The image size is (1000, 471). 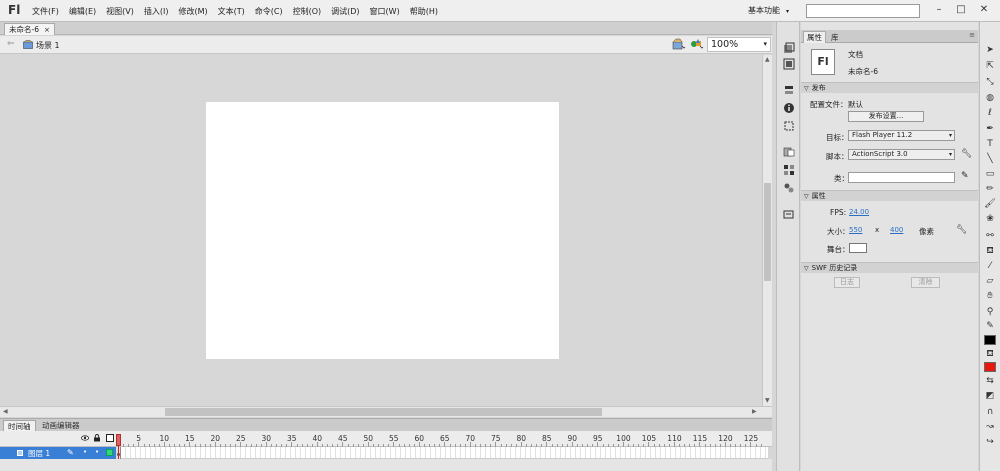 I want to click on free-transform-tool-icon: ⤡, so click(x=990, y=82).